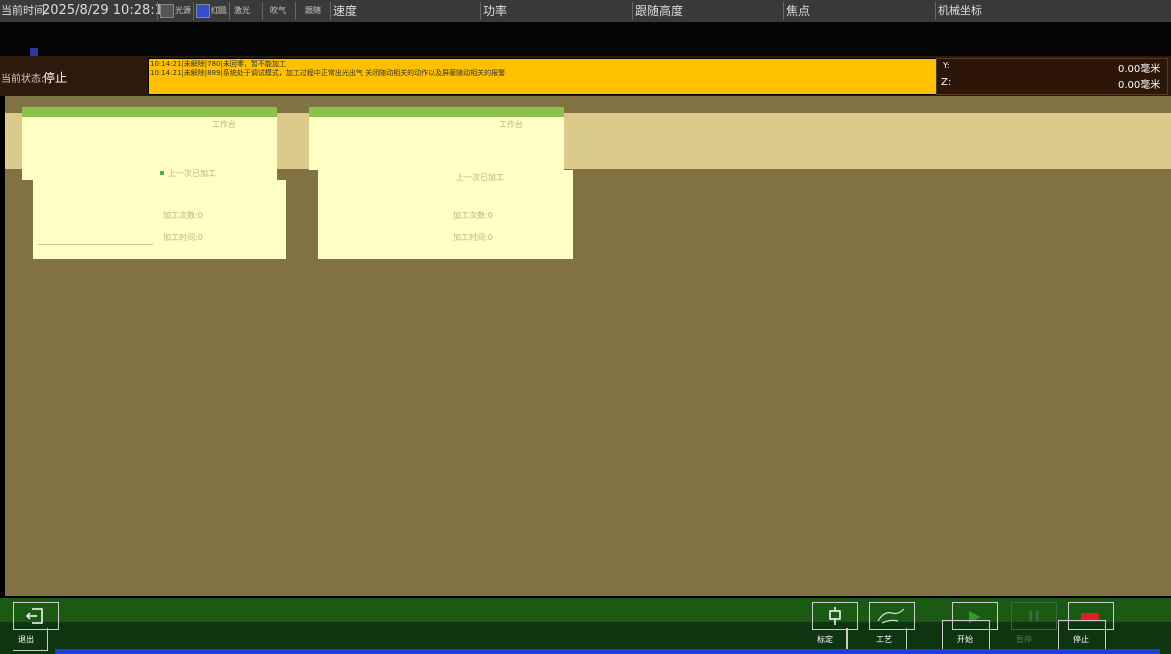 The image size is (1171, 654). What do you see at coordinates (162, 173) in the screenshot?
I see `status-dot-icon` at bounding box center [162, 173].